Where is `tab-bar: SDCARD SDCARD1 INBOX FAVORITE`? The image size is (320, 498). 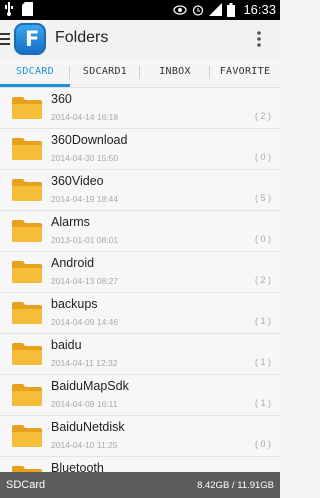 tab-bar: SDCARD SDCARD1 INBOX FAVORITE is located at coordinates (140, 73).